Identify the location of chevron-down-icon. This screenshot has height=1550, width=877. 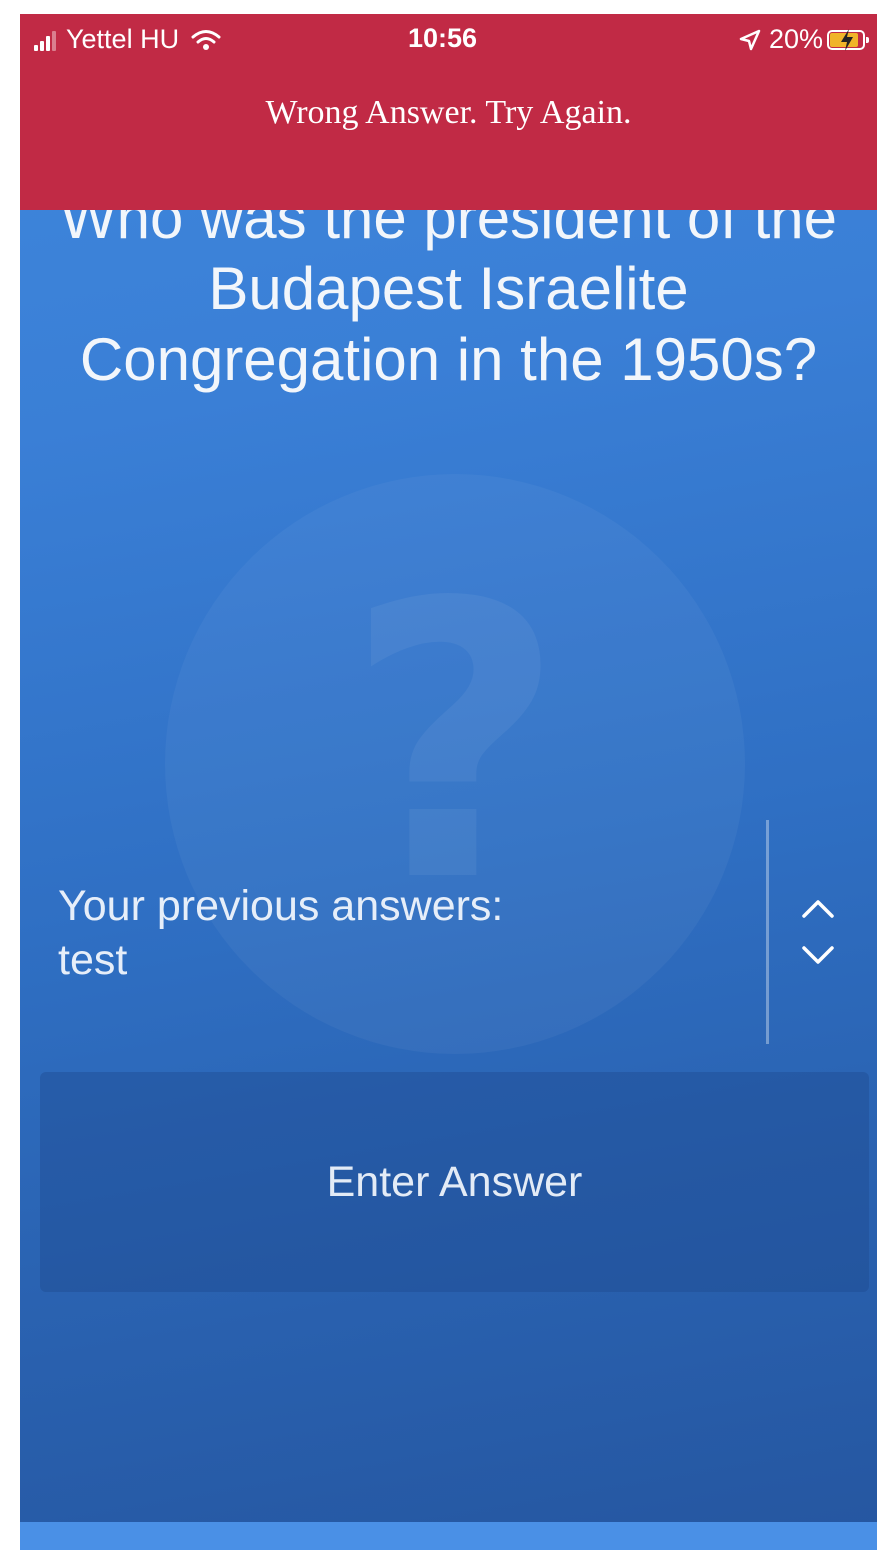
(818, 956).